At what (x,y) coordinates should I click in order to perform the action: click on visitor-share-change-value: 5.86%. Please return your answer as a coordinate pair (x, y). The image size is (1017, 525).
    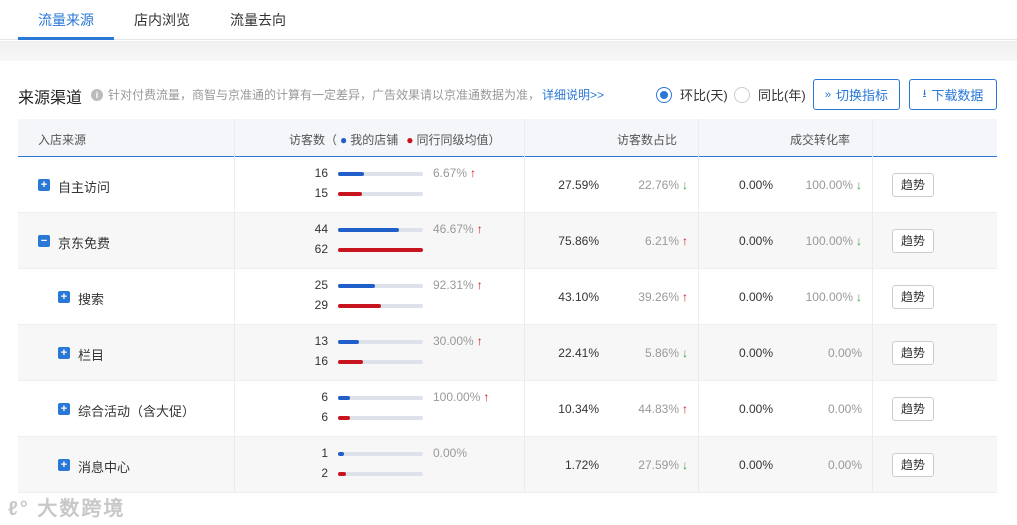
    Looking at the image, I should click on (661, 353).